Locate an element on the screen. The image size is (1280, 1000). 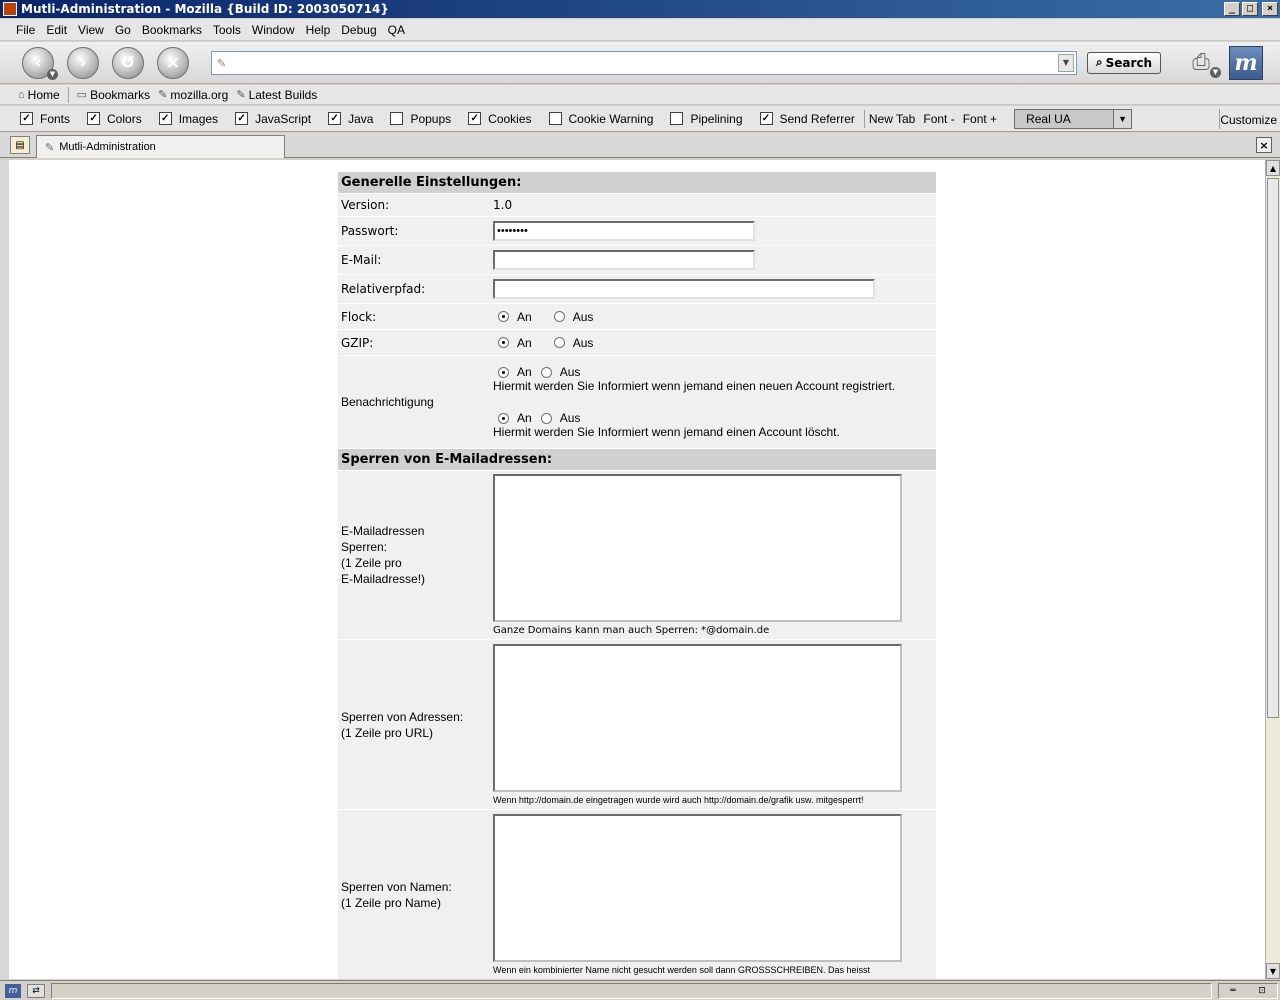
gzip-on-radio is located at coordinates (503, 342).